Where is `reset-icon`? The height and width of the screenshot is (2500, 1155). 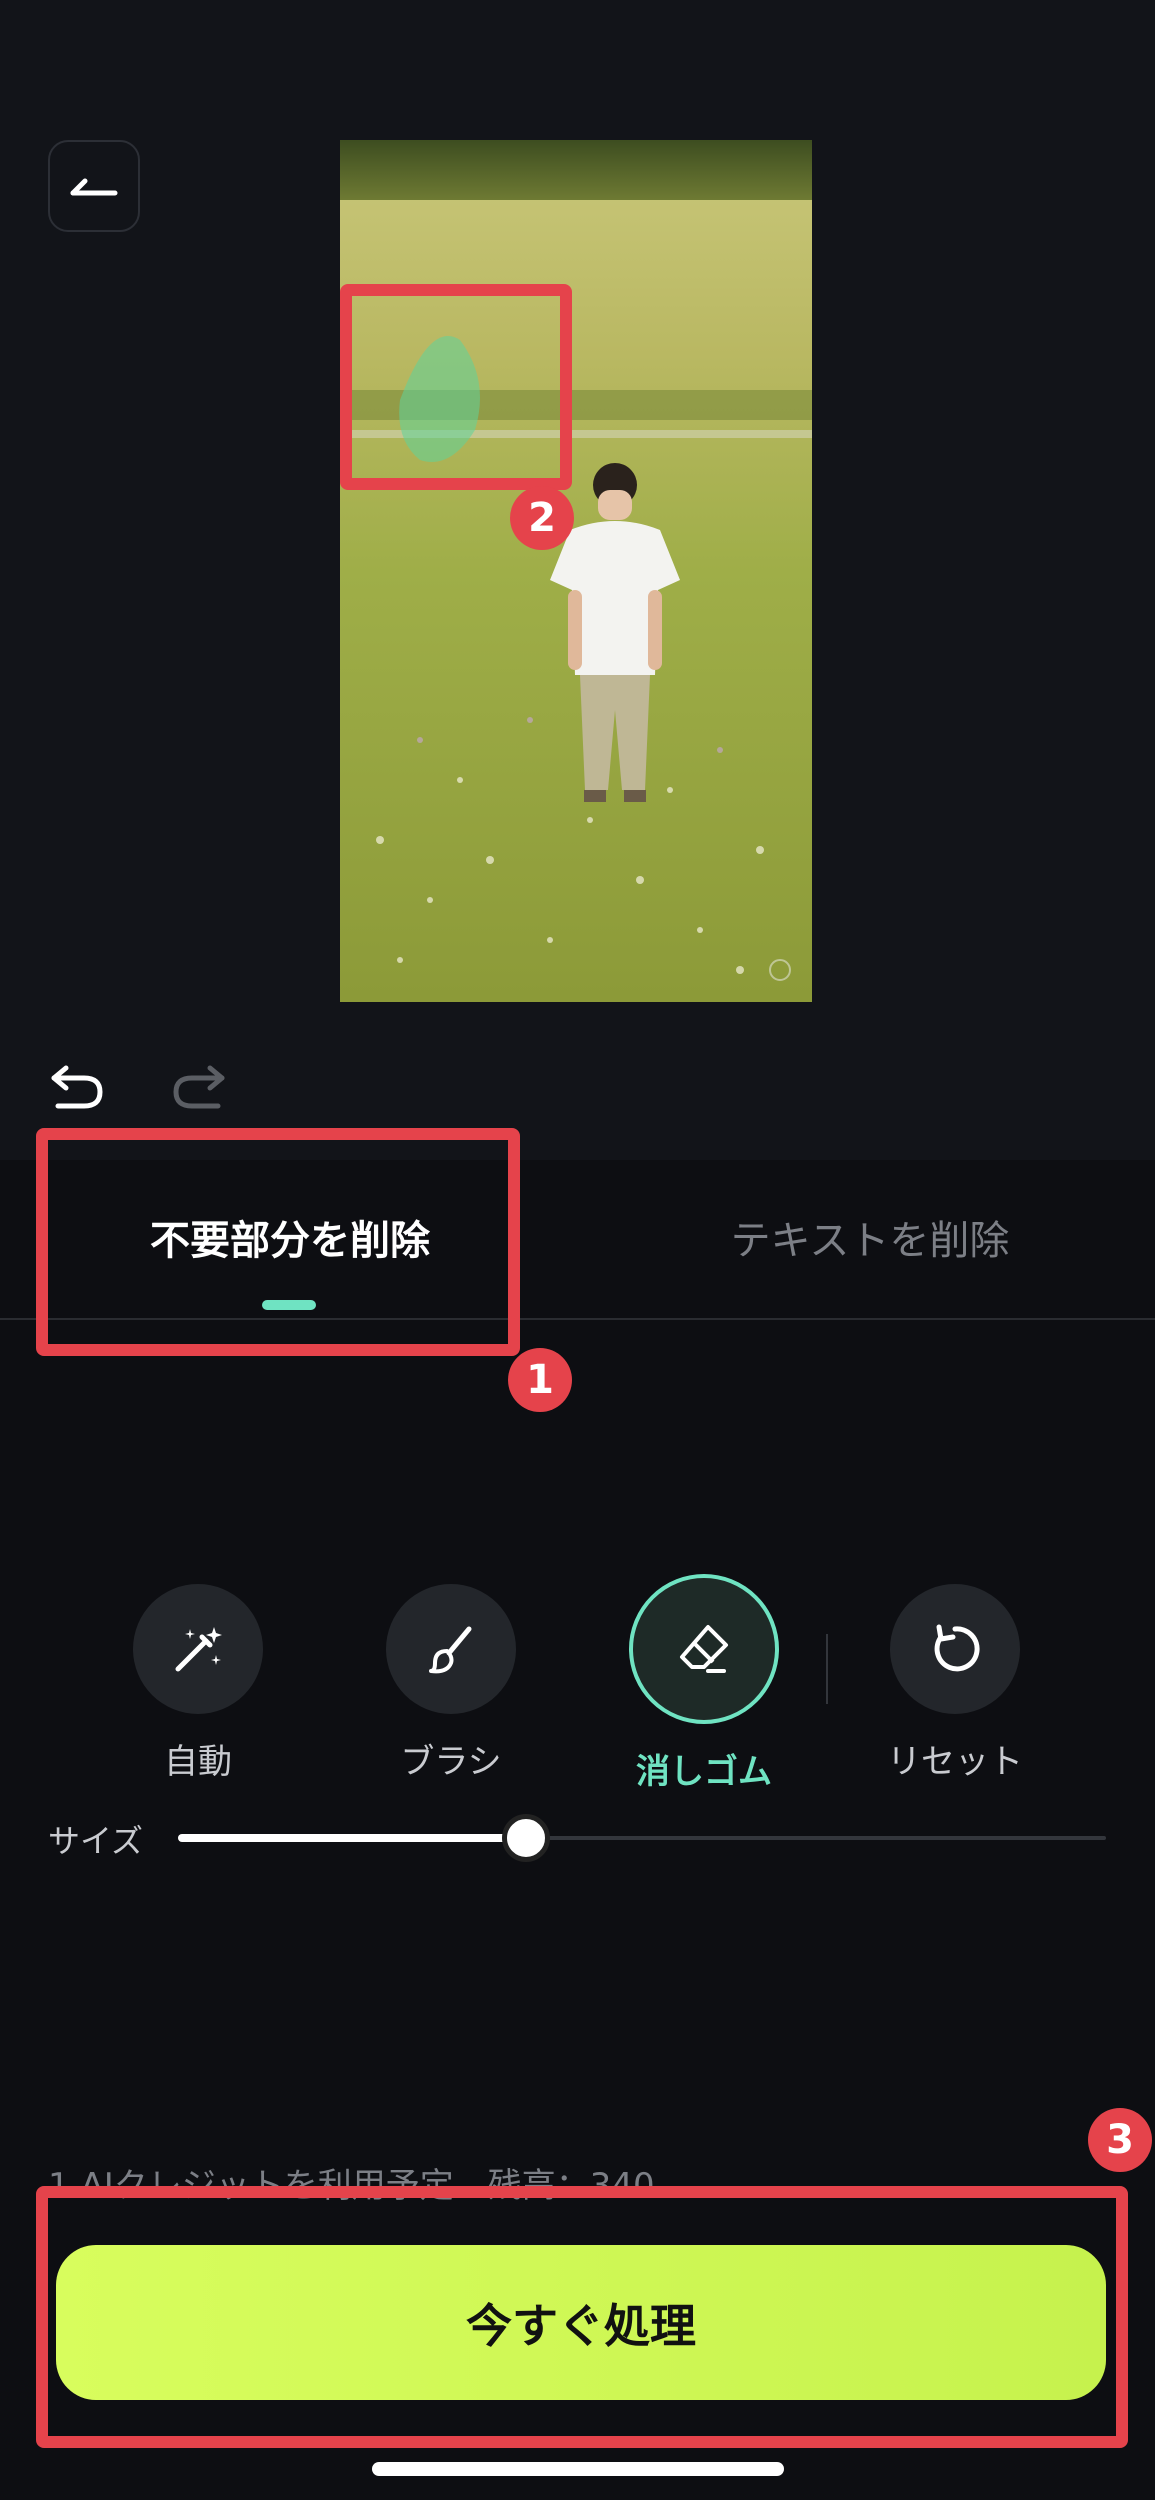
reset-icon is located at coordinates (957, 1648).